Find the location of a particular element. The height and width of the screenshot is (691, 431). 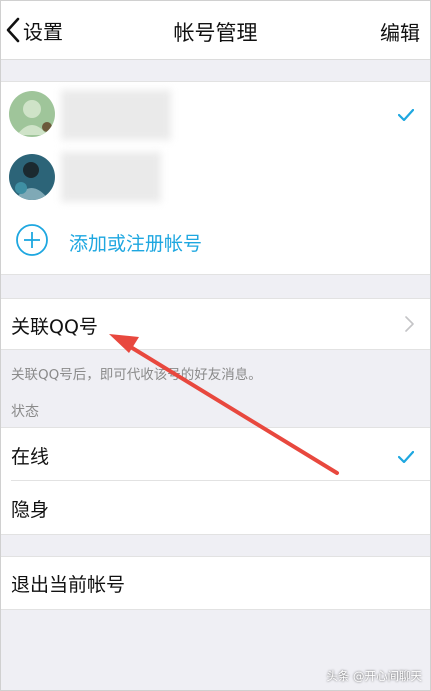

logout-label: 退出当前帐号 is located at coordinates (68, 585).